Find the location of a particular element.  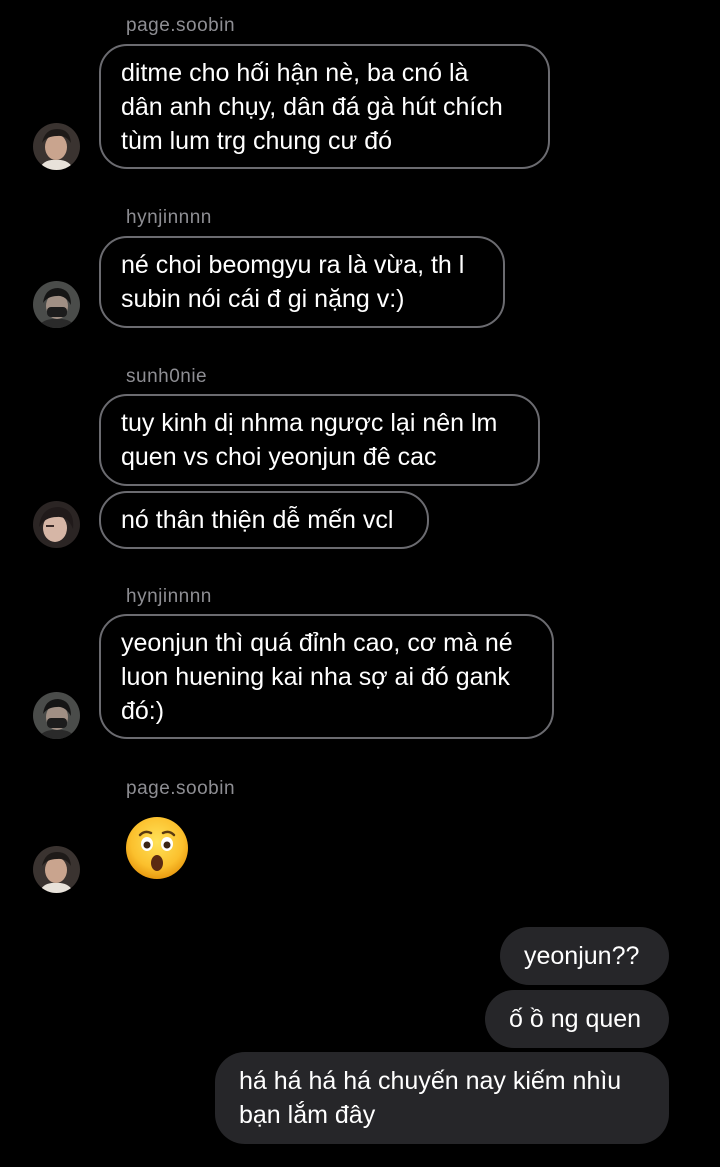

outgoing-message-bubble: yeonjun?? is located at coordinates (584, 956).